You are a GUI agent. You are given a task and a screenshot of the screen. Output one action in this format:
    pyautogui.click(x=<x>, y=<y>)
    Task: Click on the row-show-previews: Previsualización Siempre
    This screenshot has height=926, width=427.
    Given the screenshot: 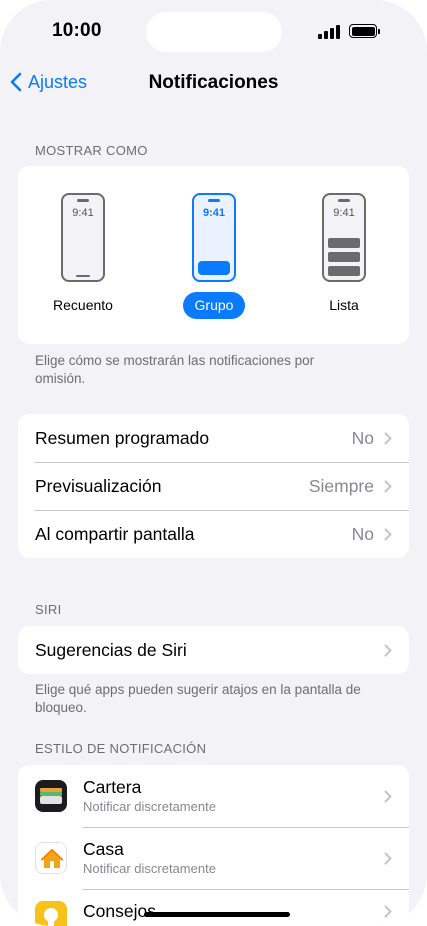 What is the action you would take?
    pyautogui.click(x=213, y=486)
    